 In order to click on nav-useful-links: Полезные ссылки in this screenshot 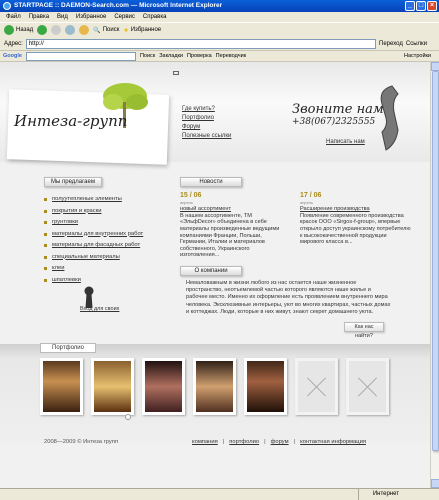, I will do `click(206, 136)`.